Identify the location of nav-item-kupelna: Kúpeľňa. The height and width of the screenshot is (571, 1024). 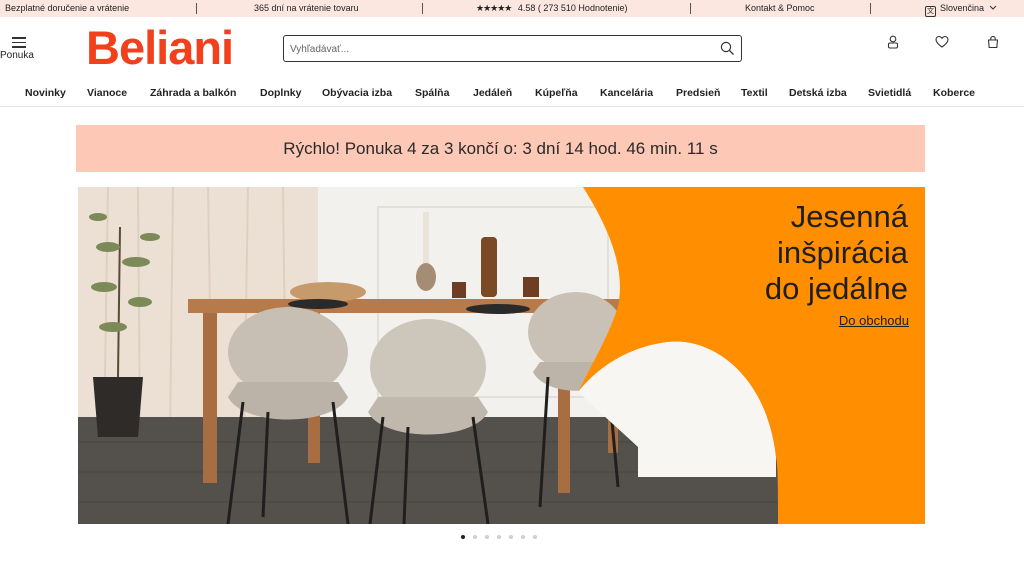
(556, 93).